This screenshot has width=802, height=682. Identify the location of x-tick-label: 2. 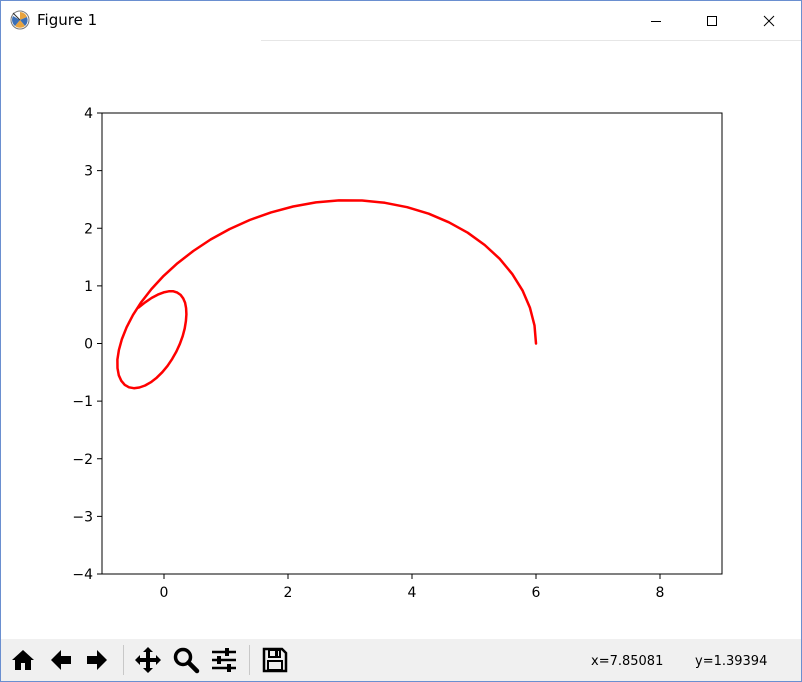
(288, 593).